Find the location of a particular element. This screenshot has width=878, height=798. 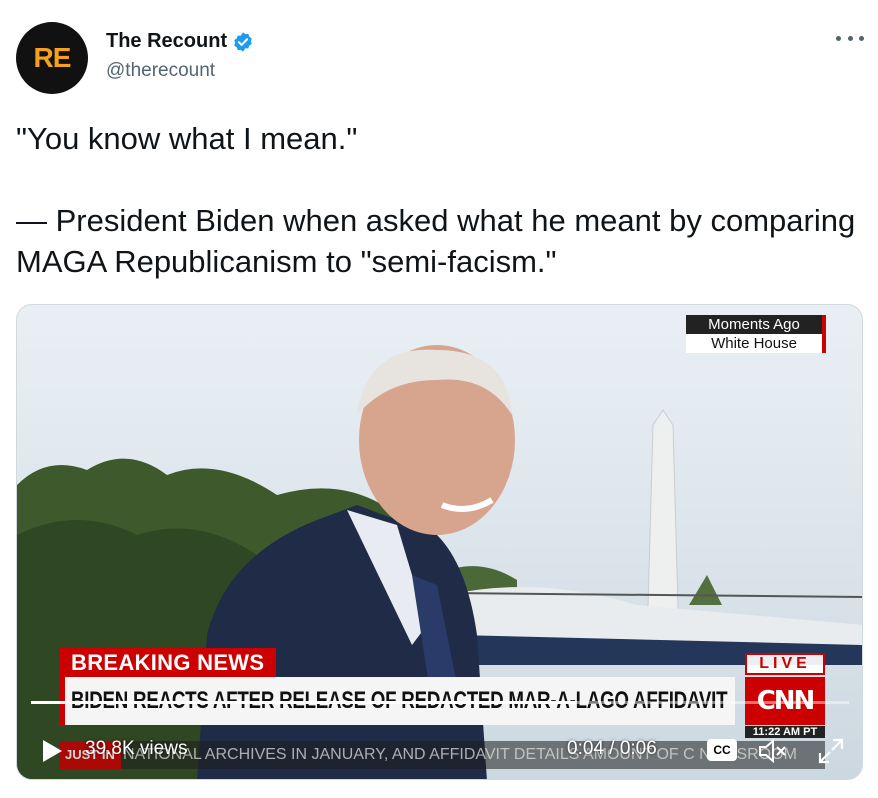

playback-time: 0:04 / 0:06 is located at coordinates (612, 748).